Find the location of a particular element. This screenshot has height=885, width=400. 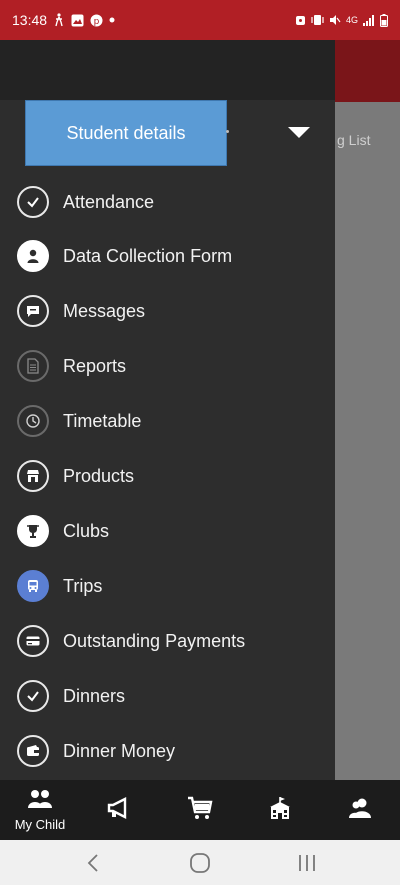

trophy-icon is located at coordinates (33, 531).